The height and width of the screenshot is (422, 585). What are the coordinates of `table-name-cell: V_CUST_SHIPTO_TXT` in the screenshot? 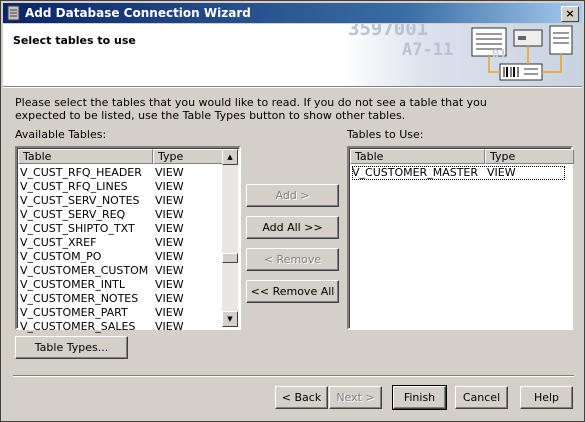 It's located at (77, 228).